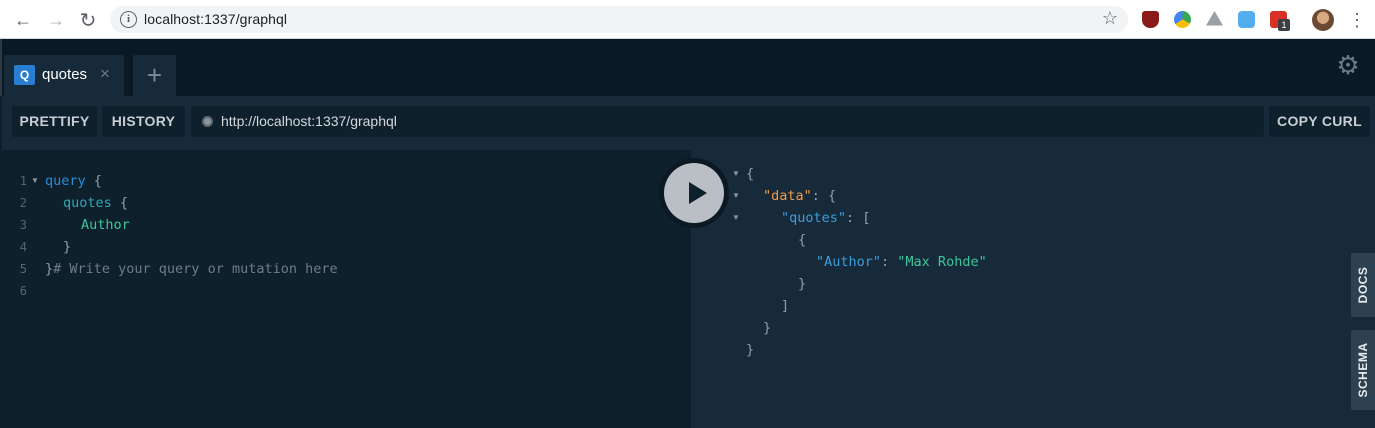 The width and height of the screenshot is (1375, 428). I want to click on execute-query-button, so click(694, 193).